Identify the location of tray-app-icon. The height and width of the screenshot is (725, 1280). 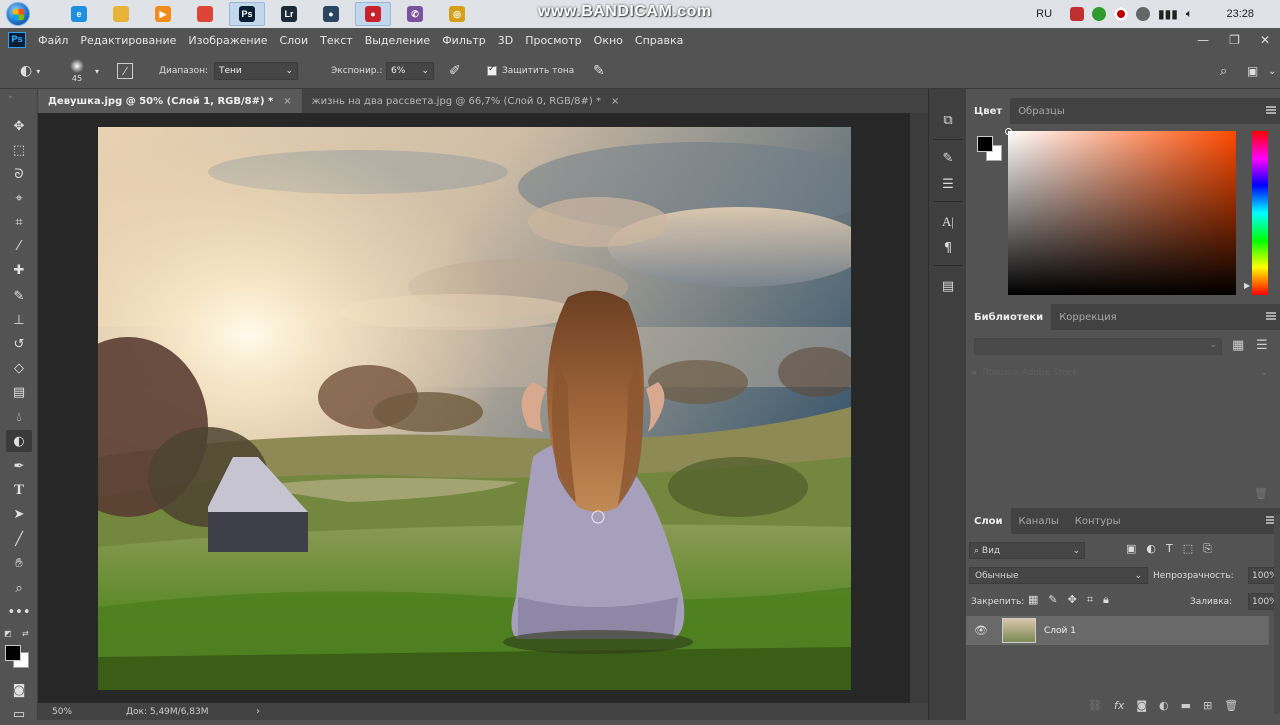
(1099, 14).